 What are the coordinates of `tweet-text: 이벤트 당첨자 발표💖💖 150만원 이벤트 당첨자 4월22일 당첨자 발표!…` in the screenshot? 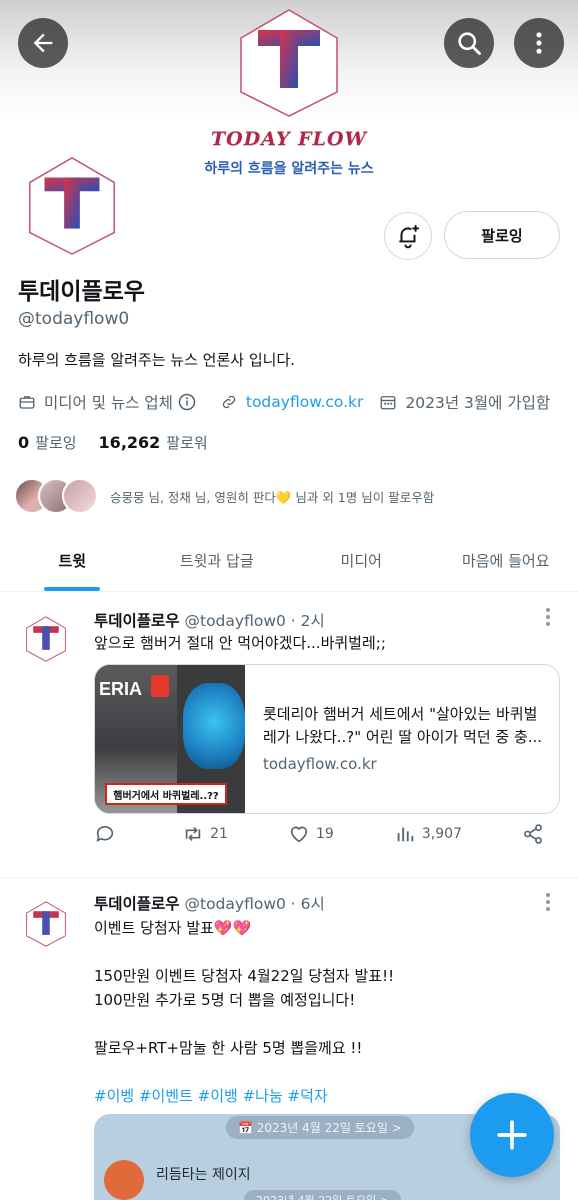 It's located at (244, 1012).